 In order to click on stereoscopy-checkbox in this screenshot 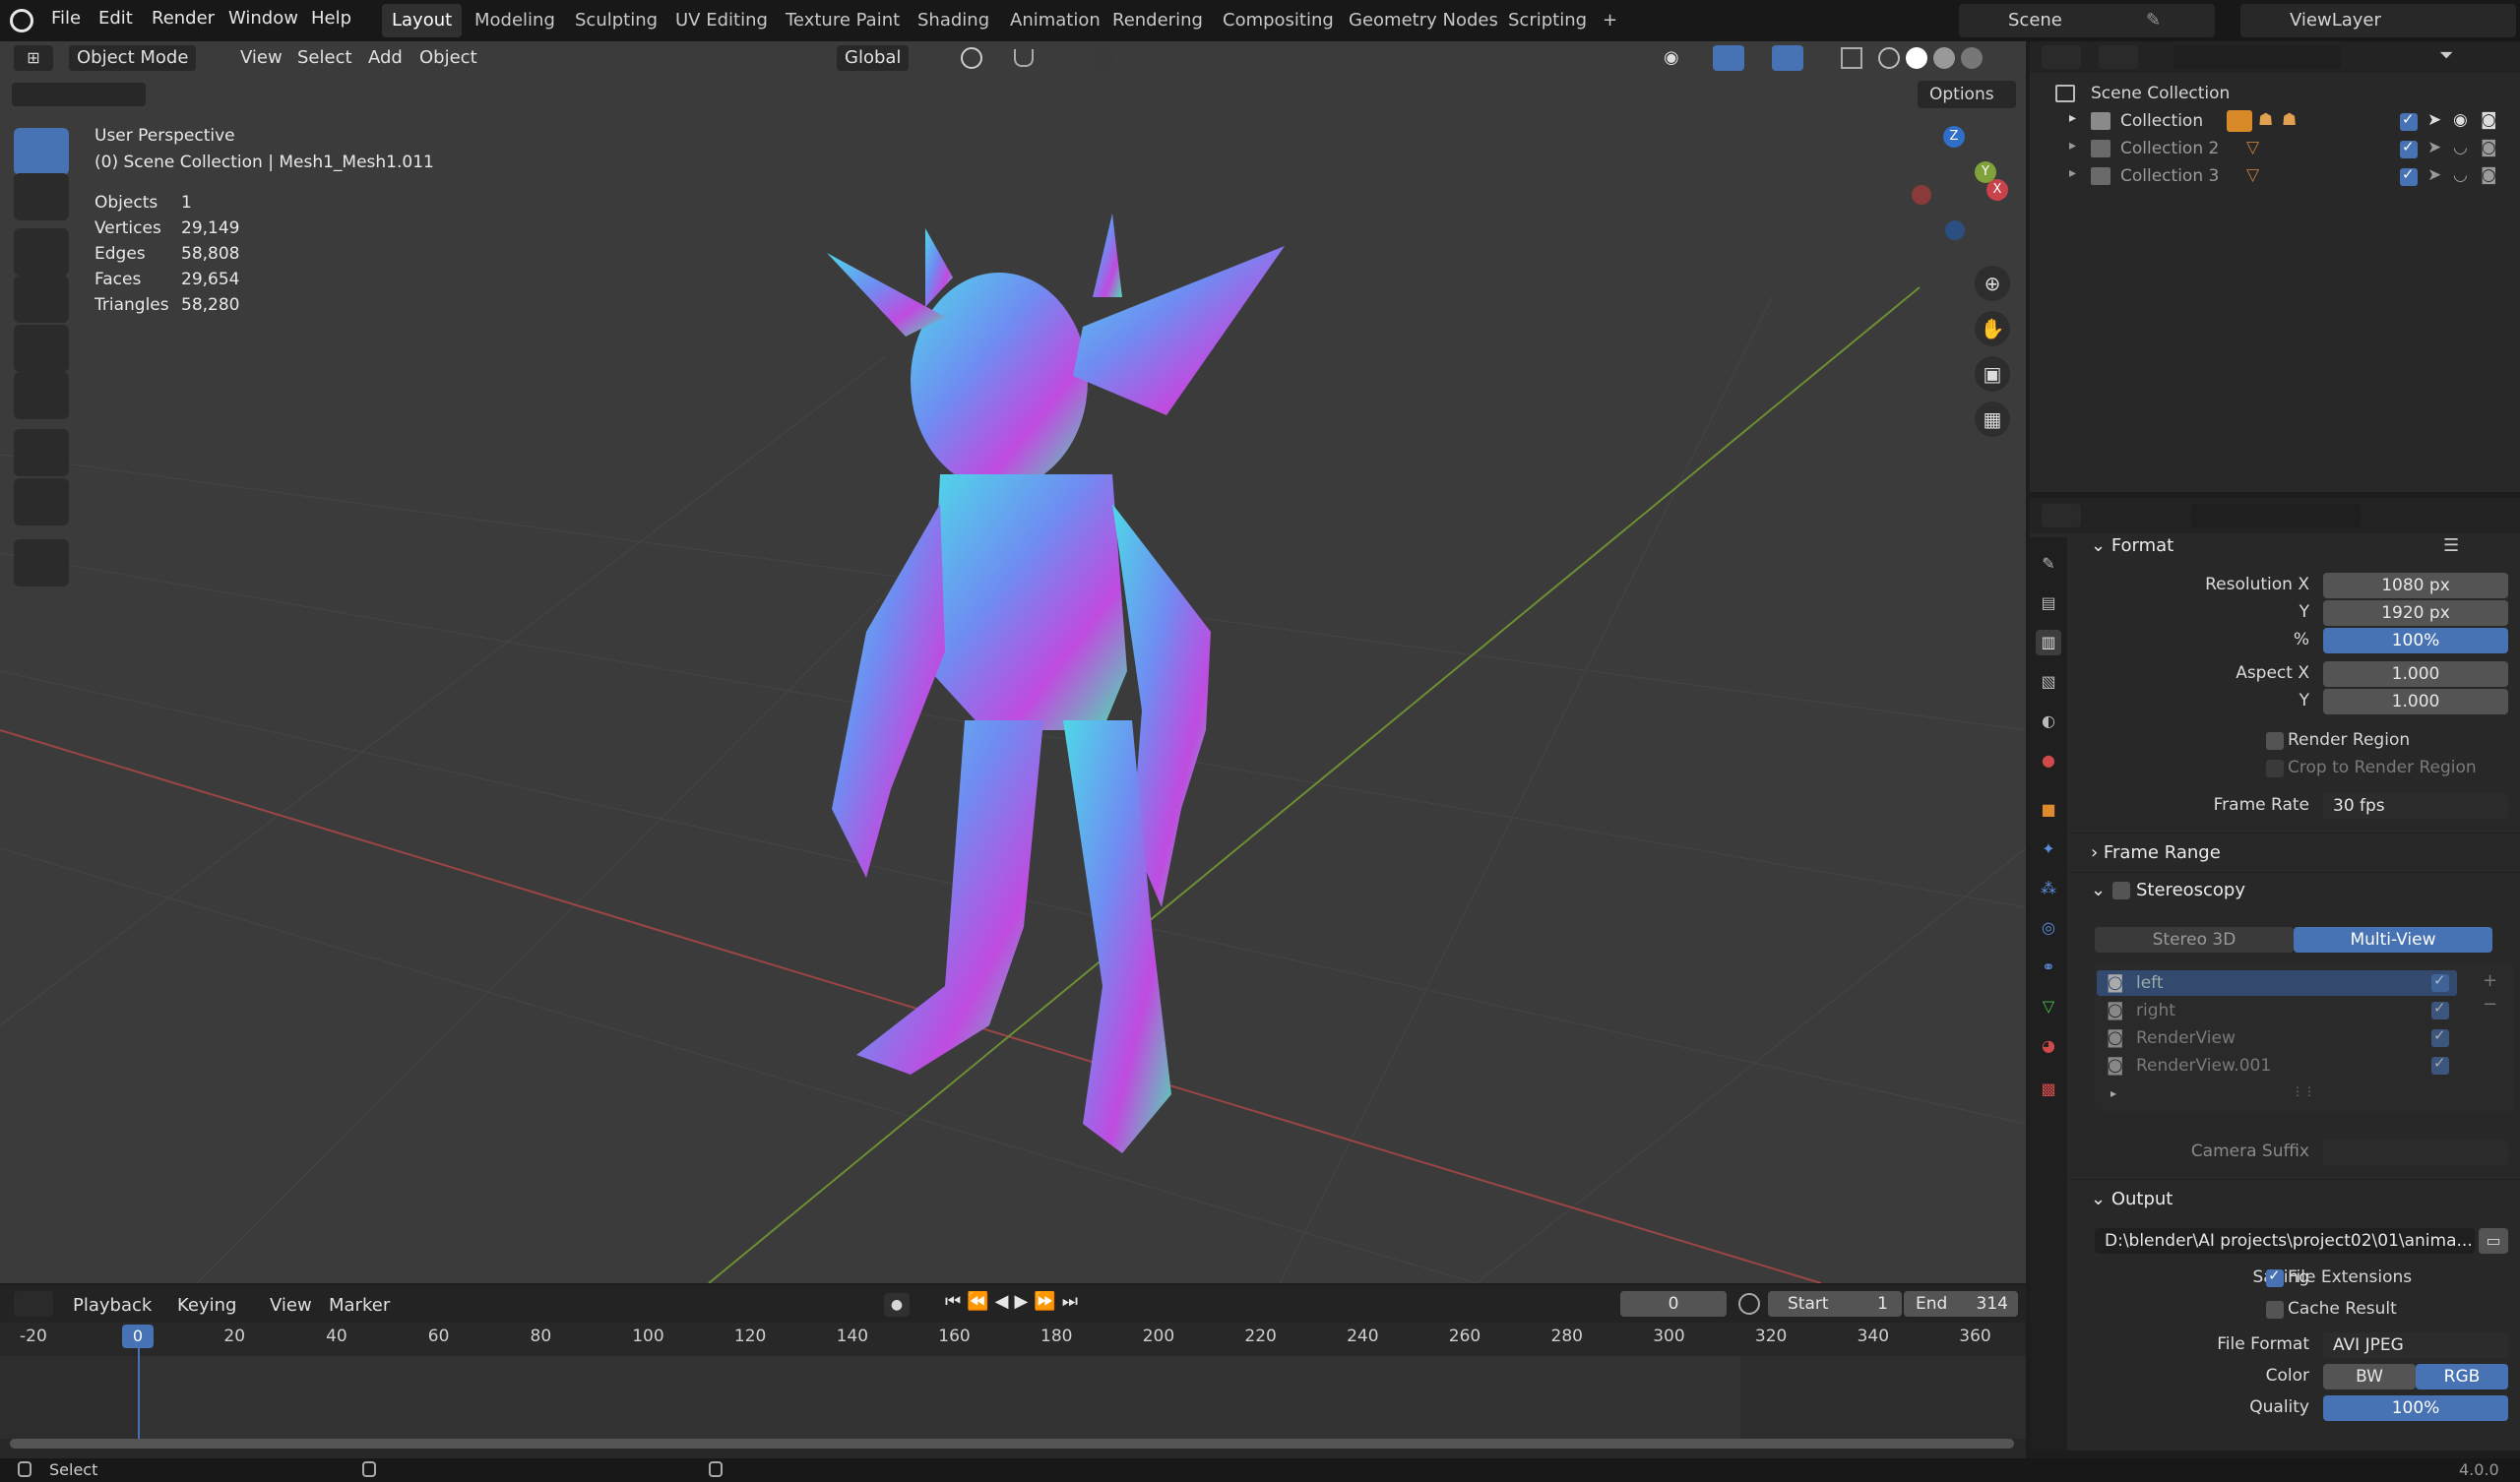, I will do `click(2121, 890)`.